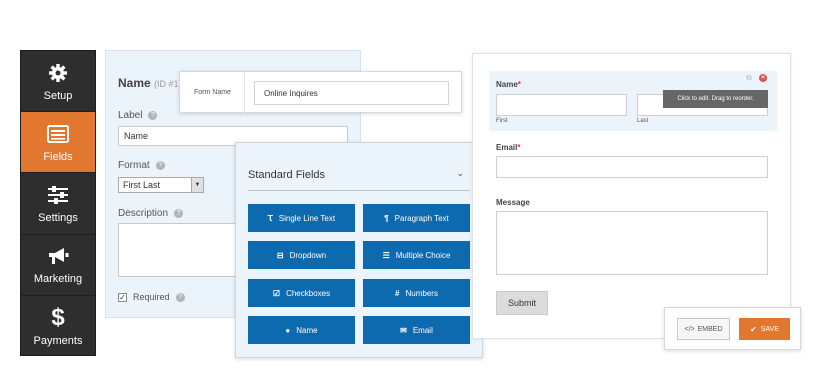 Image resolution: width=820 pixels, height=374 pixels. I want to click on field-id: (ID #1), so click(168, 84).